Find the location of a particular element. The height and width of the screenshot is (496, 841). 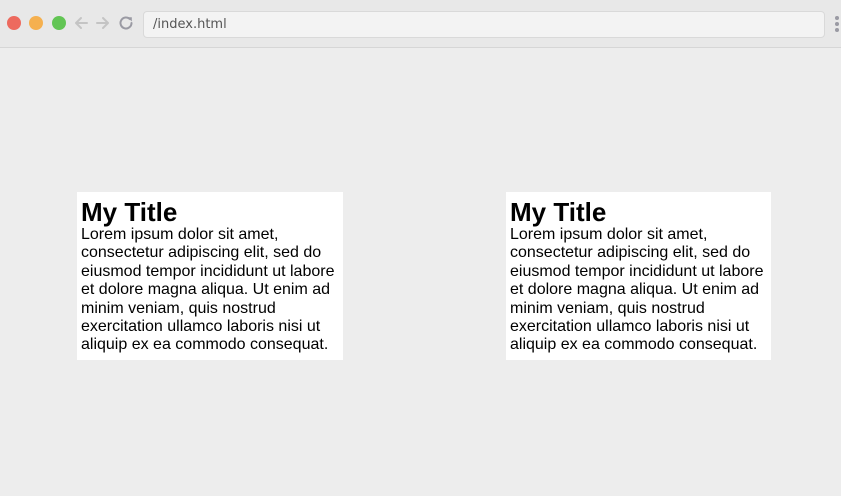

back-button is located at coordinates (81, 23).